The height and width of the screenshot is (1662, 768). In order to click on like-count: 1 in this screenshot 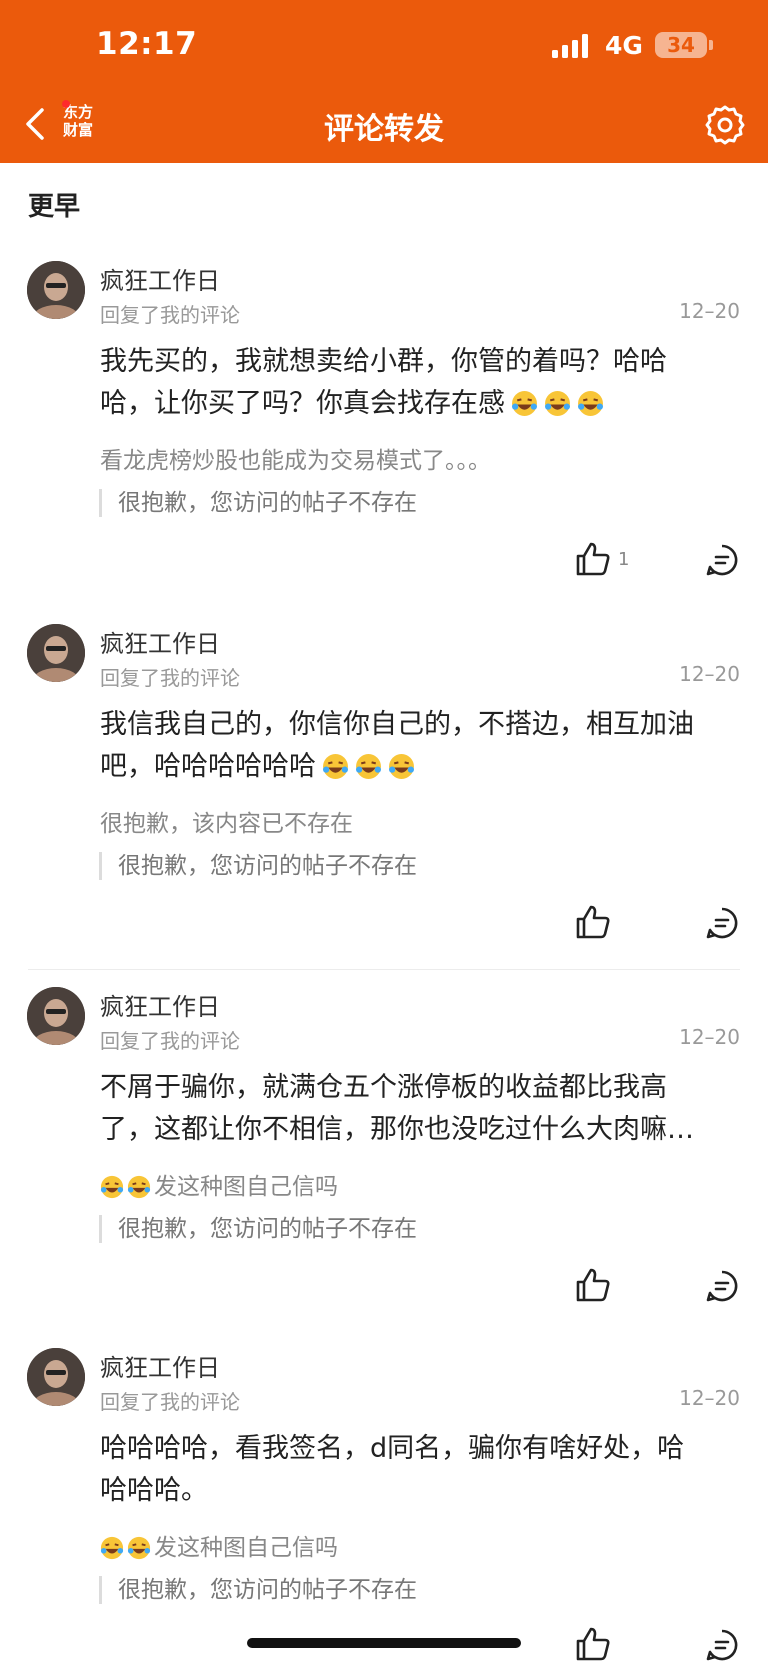, I will do `click(624, 559)`.